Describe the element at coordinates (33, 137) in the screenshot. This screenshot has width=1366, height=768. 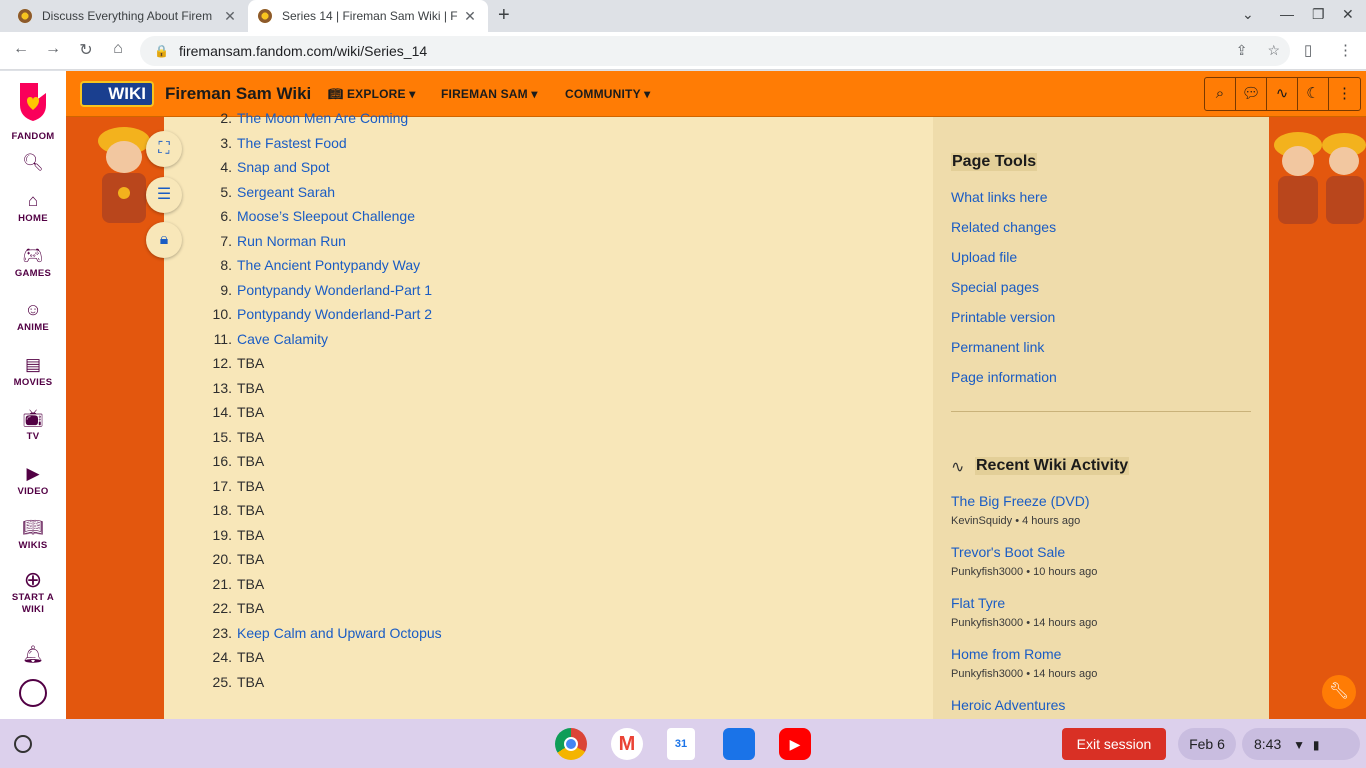
I see `fandom-brand-label: FANDOM` at that location.